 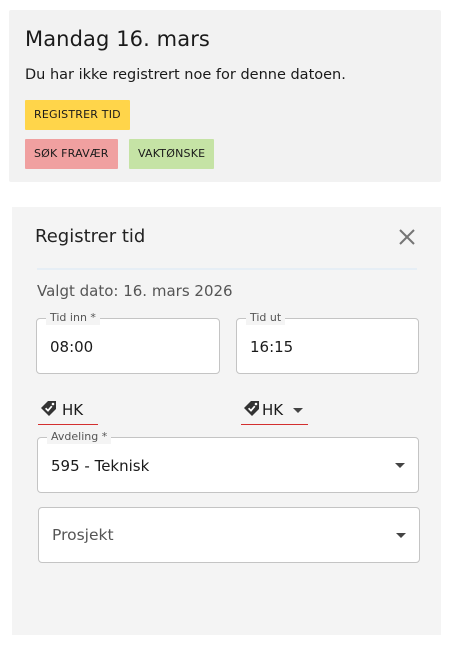 I want to click on close-icon, so click(x=407, y=237).